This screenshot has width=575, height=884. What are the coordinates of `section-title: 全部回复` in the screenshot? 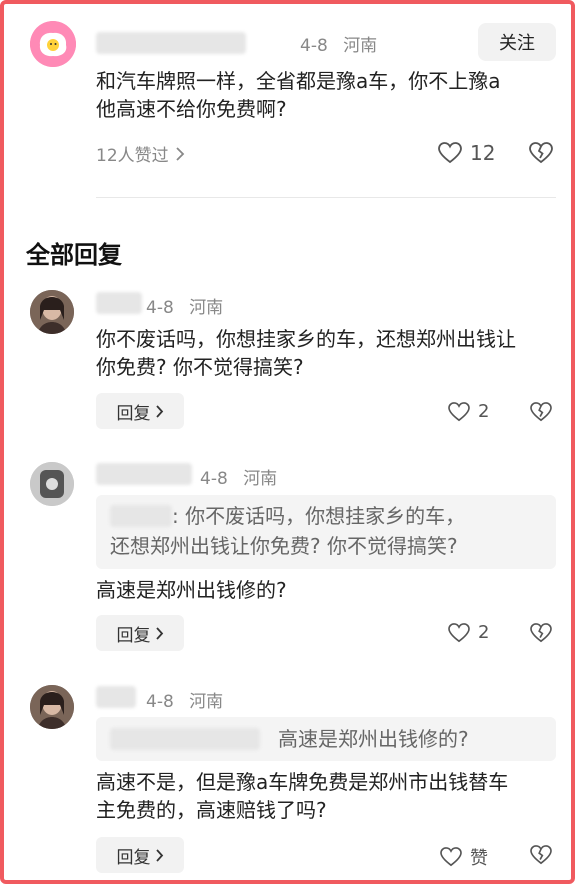 It's located at (74, 255).